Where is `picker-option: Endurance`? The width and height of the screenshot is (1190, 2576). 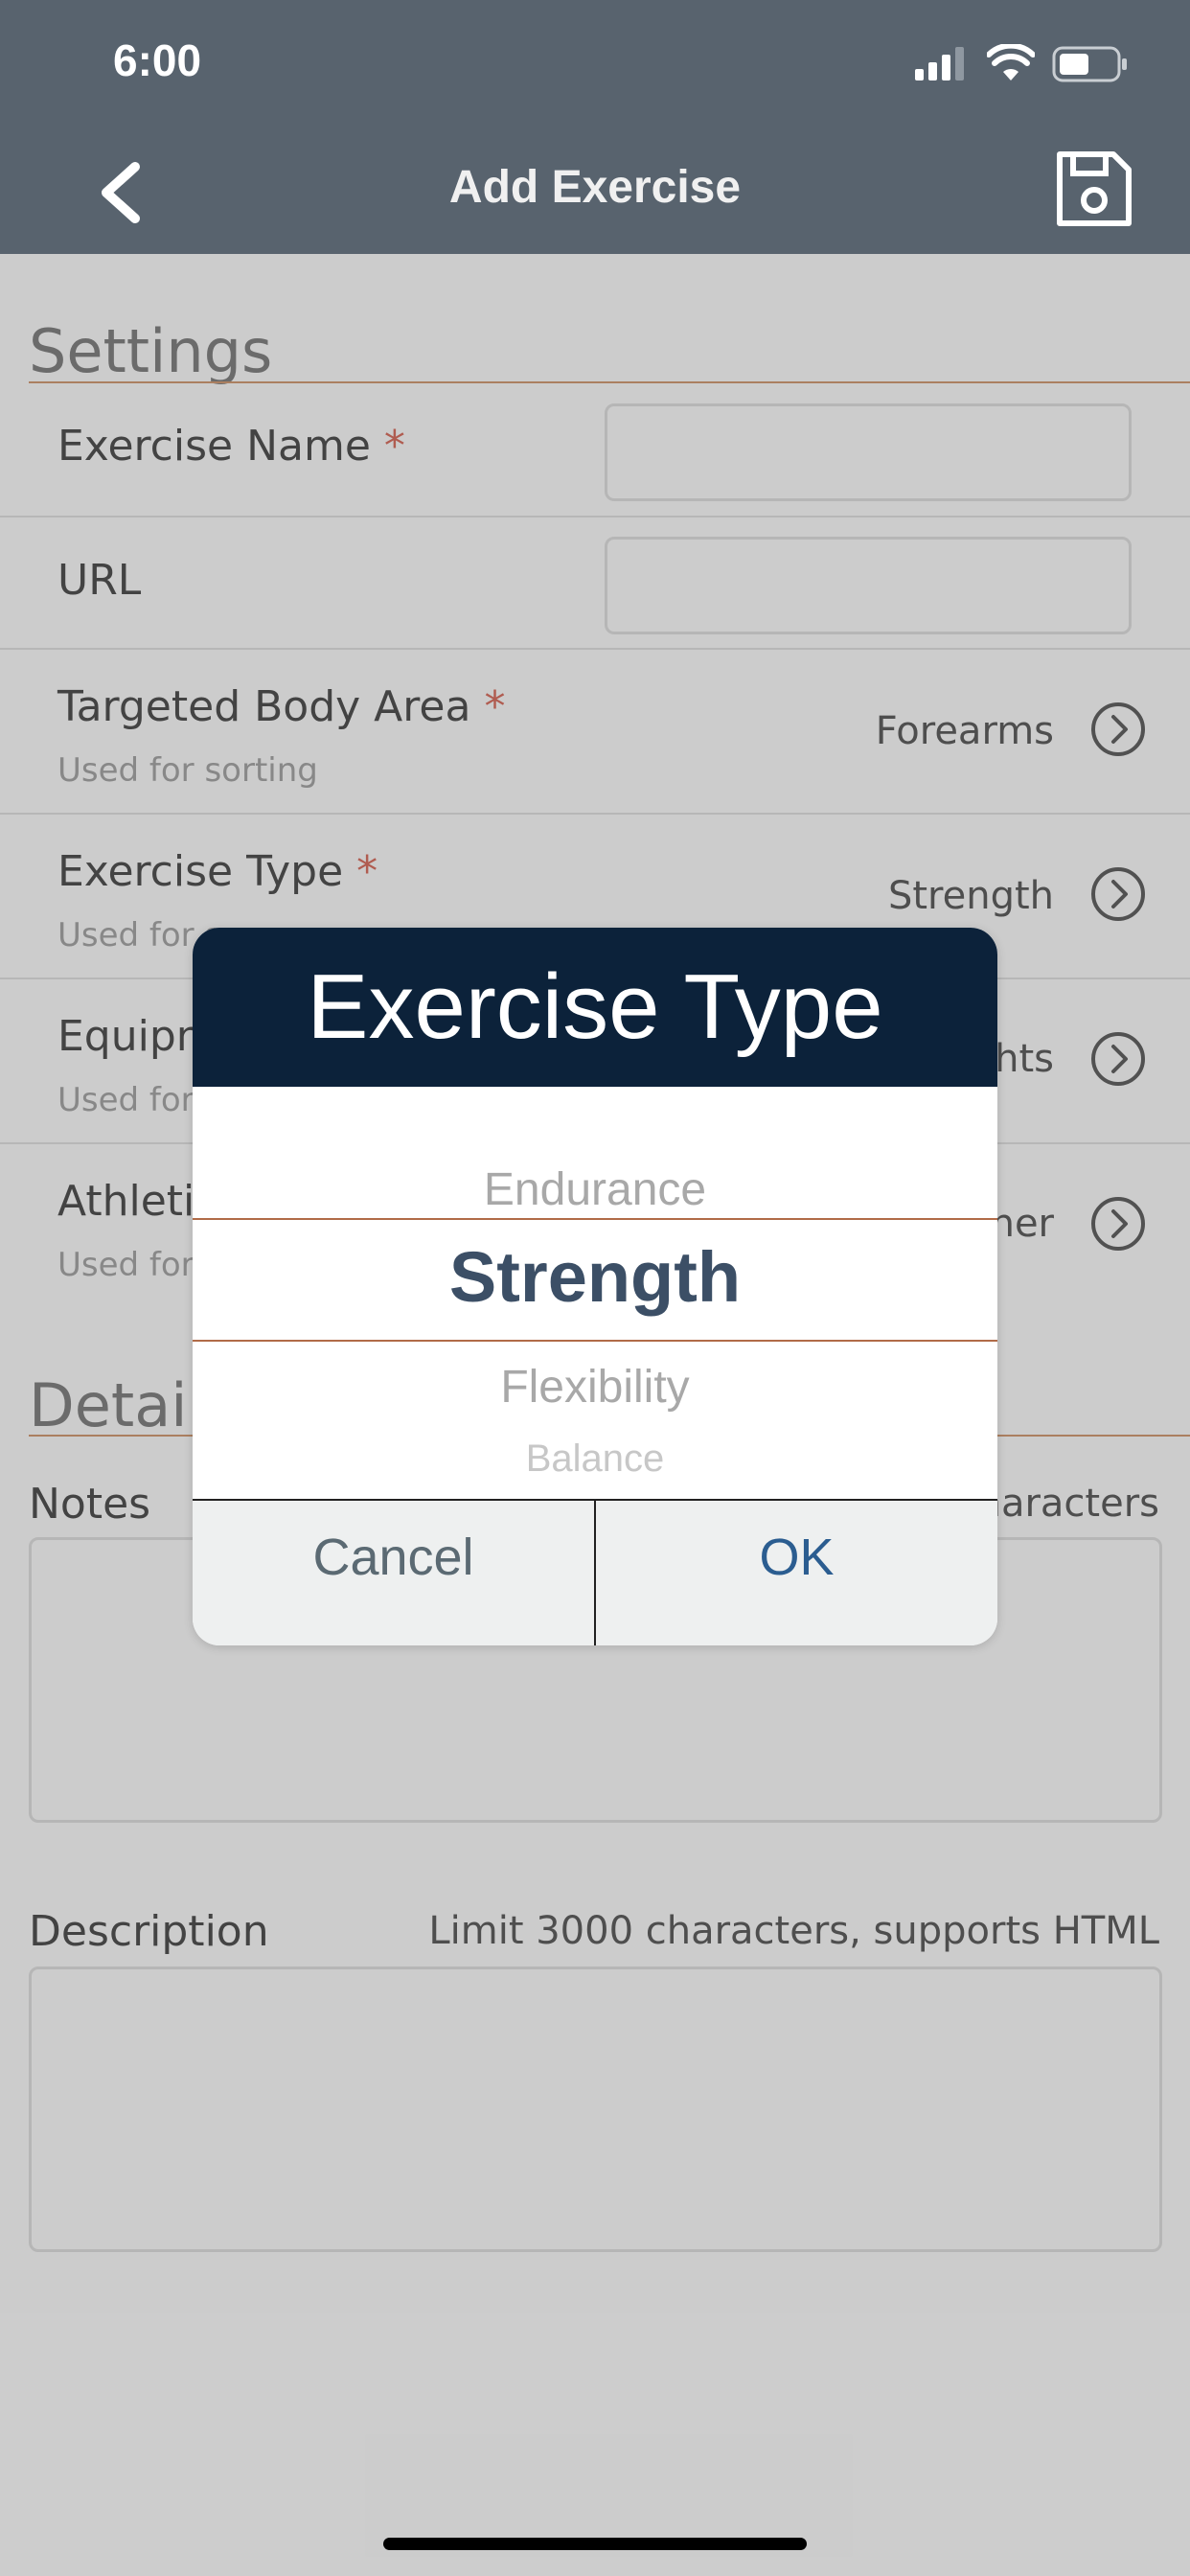 picker-option: Endurance is located at coordinates (595, 1189).